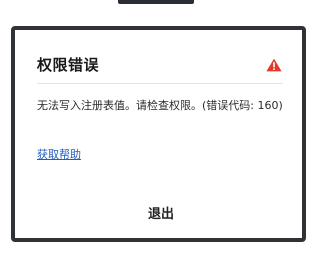 The image size is (320, 253). What do you see at coordinates (156, 2) in the screenshot?
I see `background-window-edge` at bounding box center [156, 2].